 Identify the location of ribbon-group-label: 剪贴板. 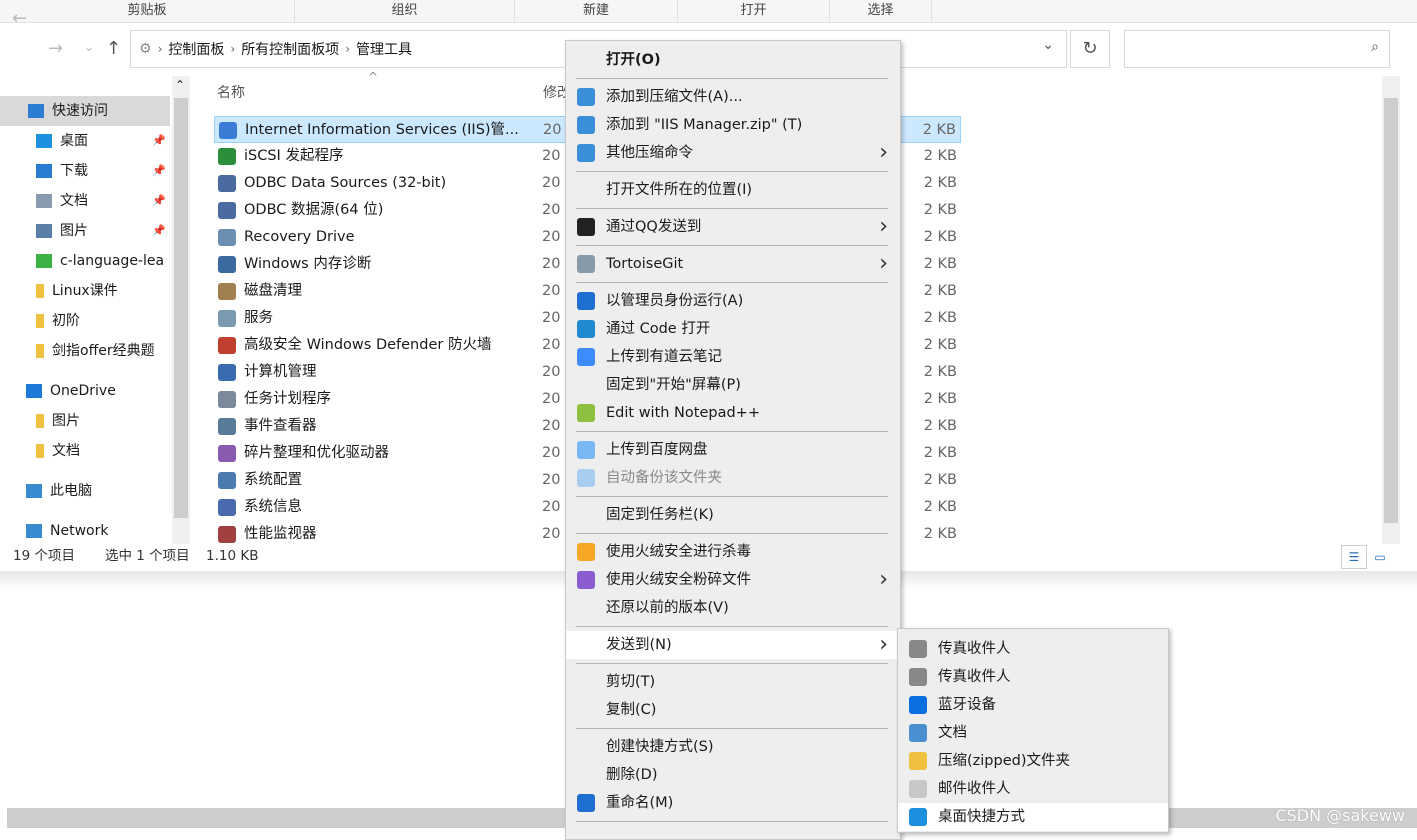
(147, 11).